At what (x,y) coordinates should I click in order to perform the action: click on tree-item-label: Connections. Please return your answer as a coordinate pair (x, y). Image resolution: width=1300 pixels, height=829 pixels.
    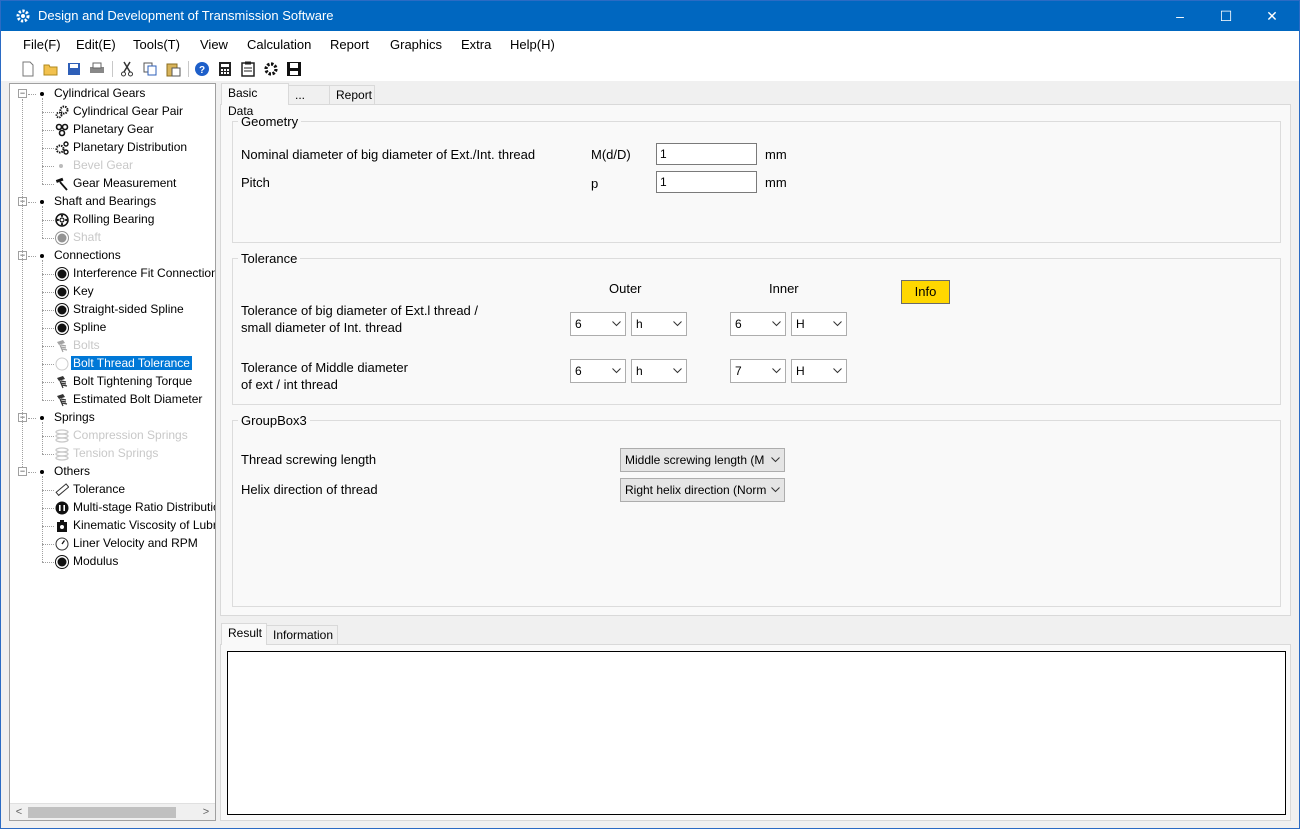
    Looking at the image, I should click on (87, 255).